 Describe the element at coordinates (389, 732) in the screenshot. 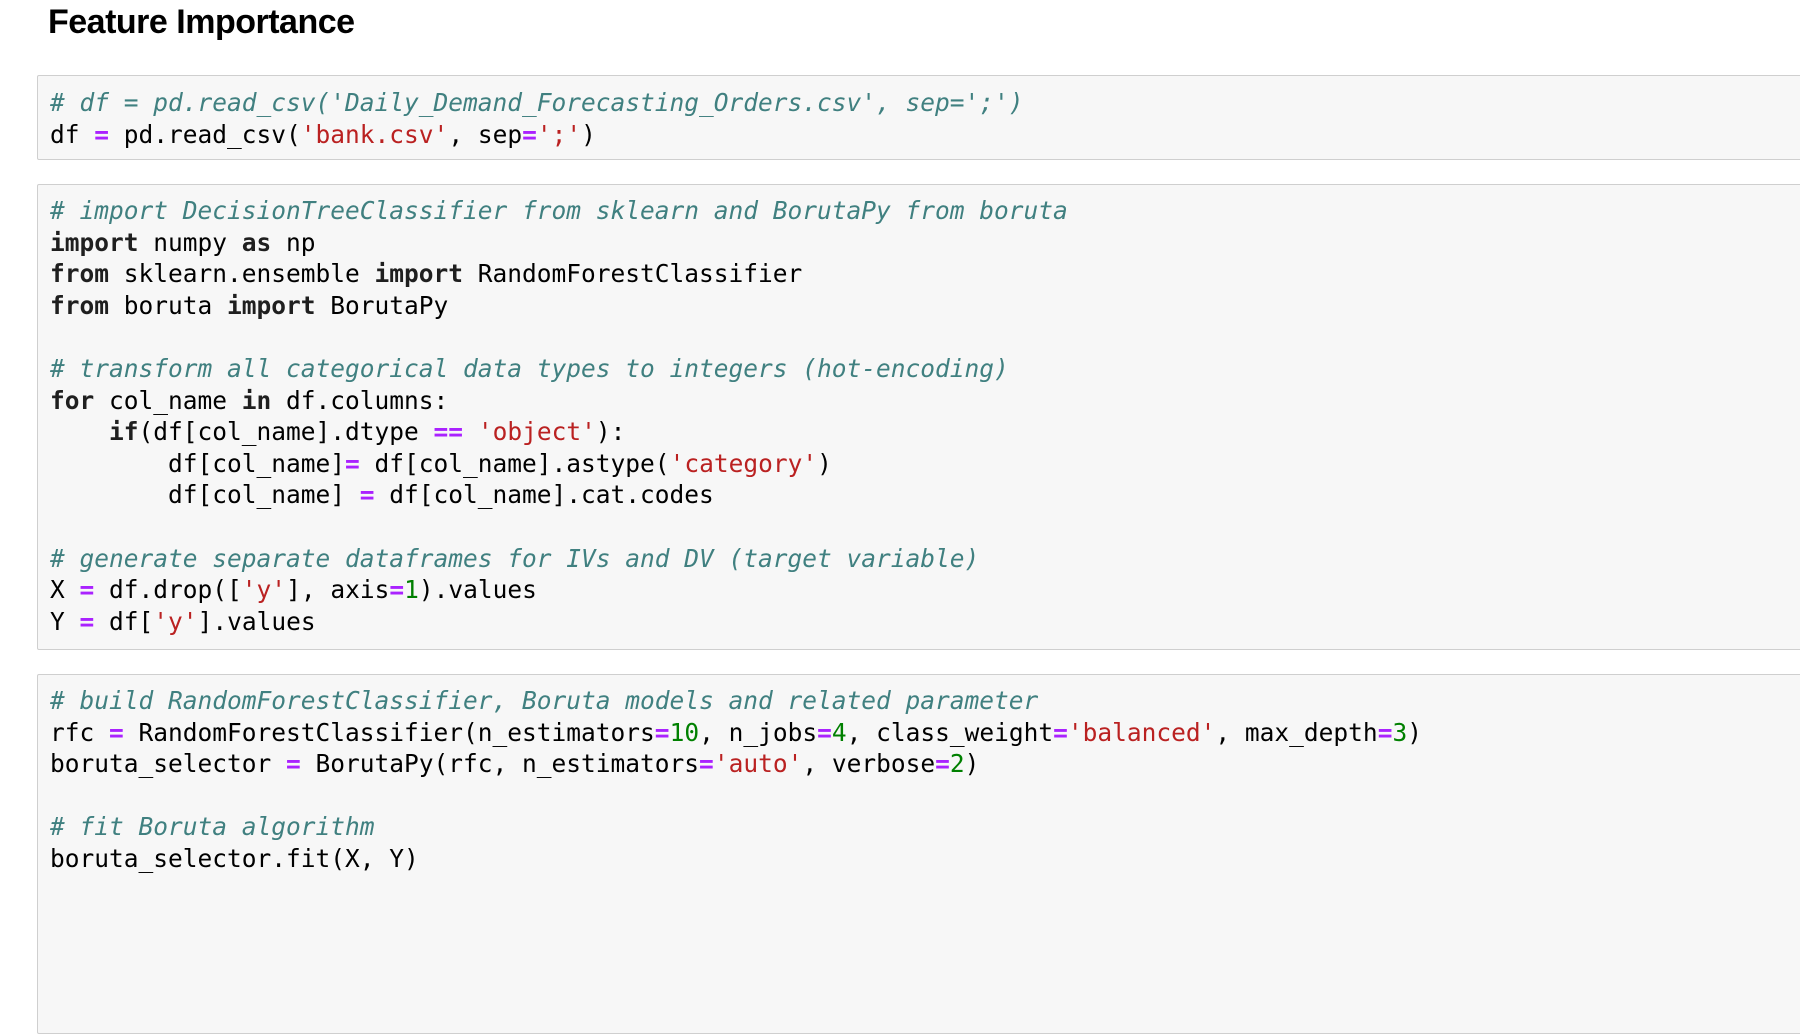

I see `code-text: RandomForestClassifier(n_estimators` at that location.